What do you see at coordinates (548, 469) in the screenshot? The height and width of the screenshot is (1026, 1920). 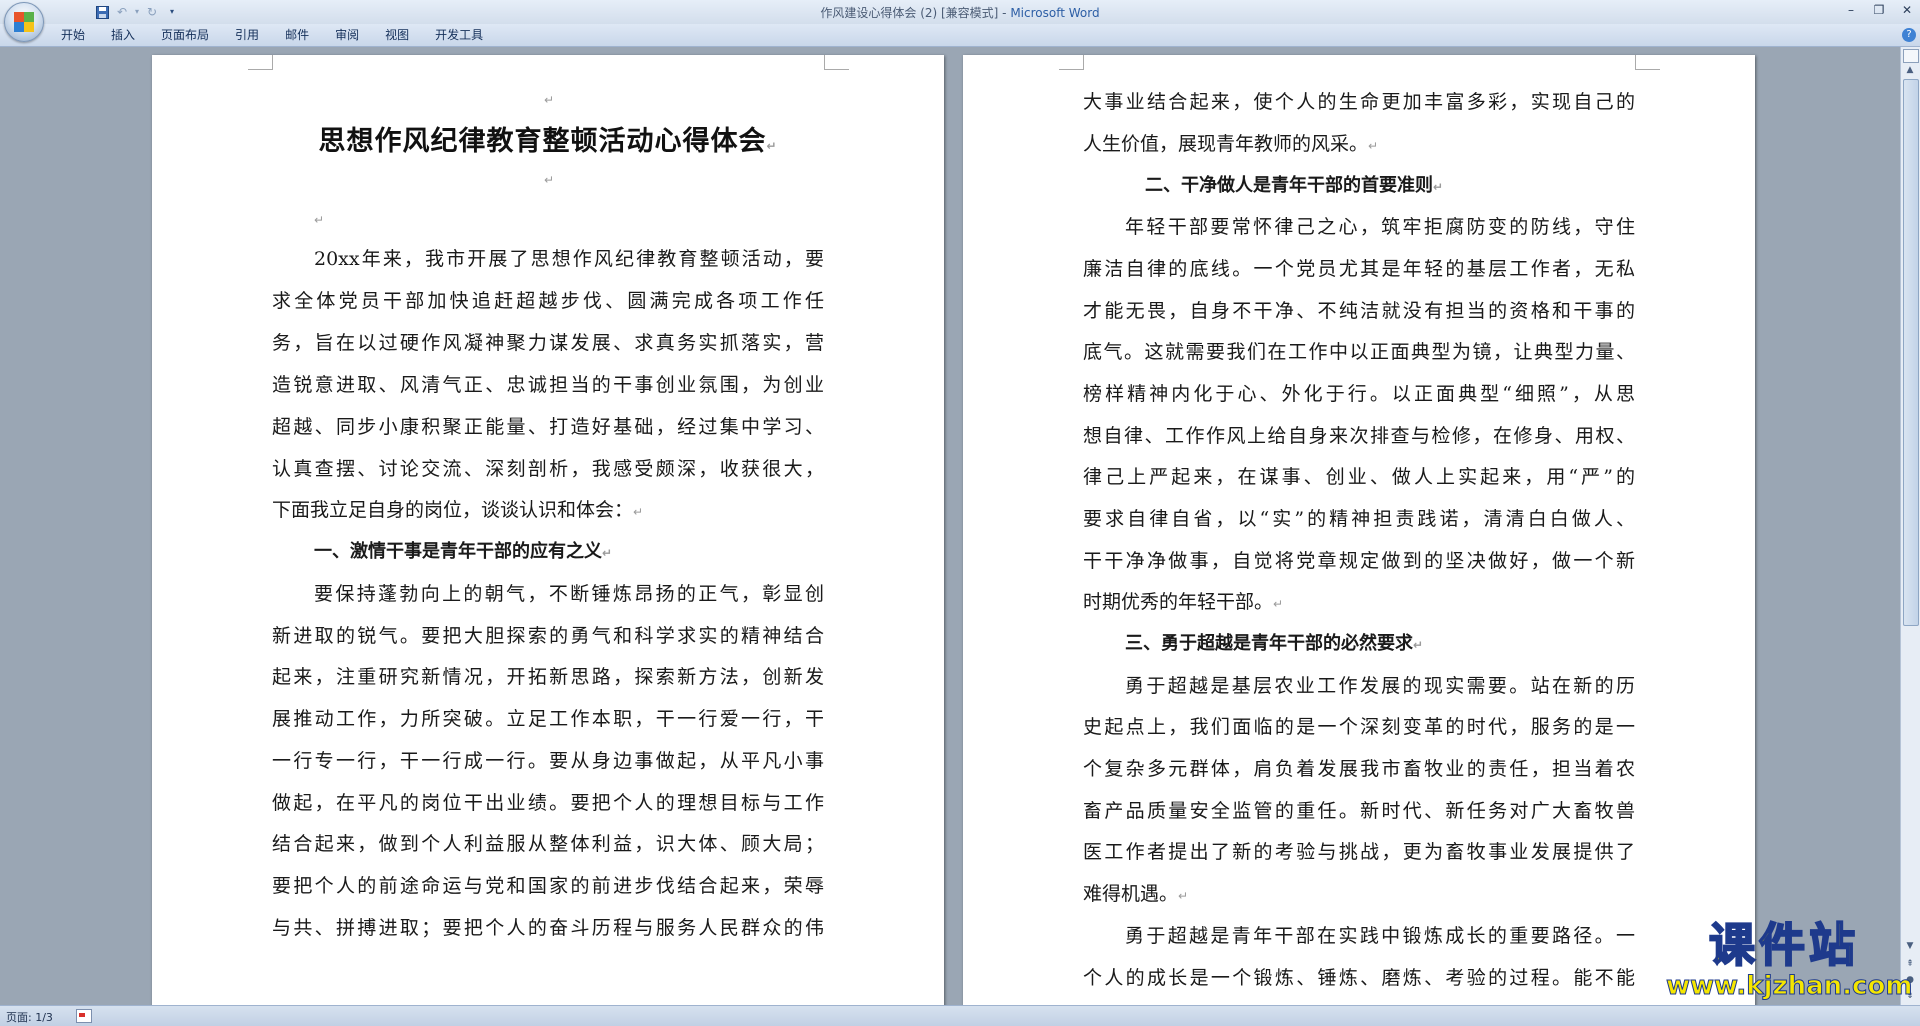 I see `body-line: 认真查摆、讨论交流、深刻剖析，我感受颇深，收获很大，` at bounding box center [548, 469].